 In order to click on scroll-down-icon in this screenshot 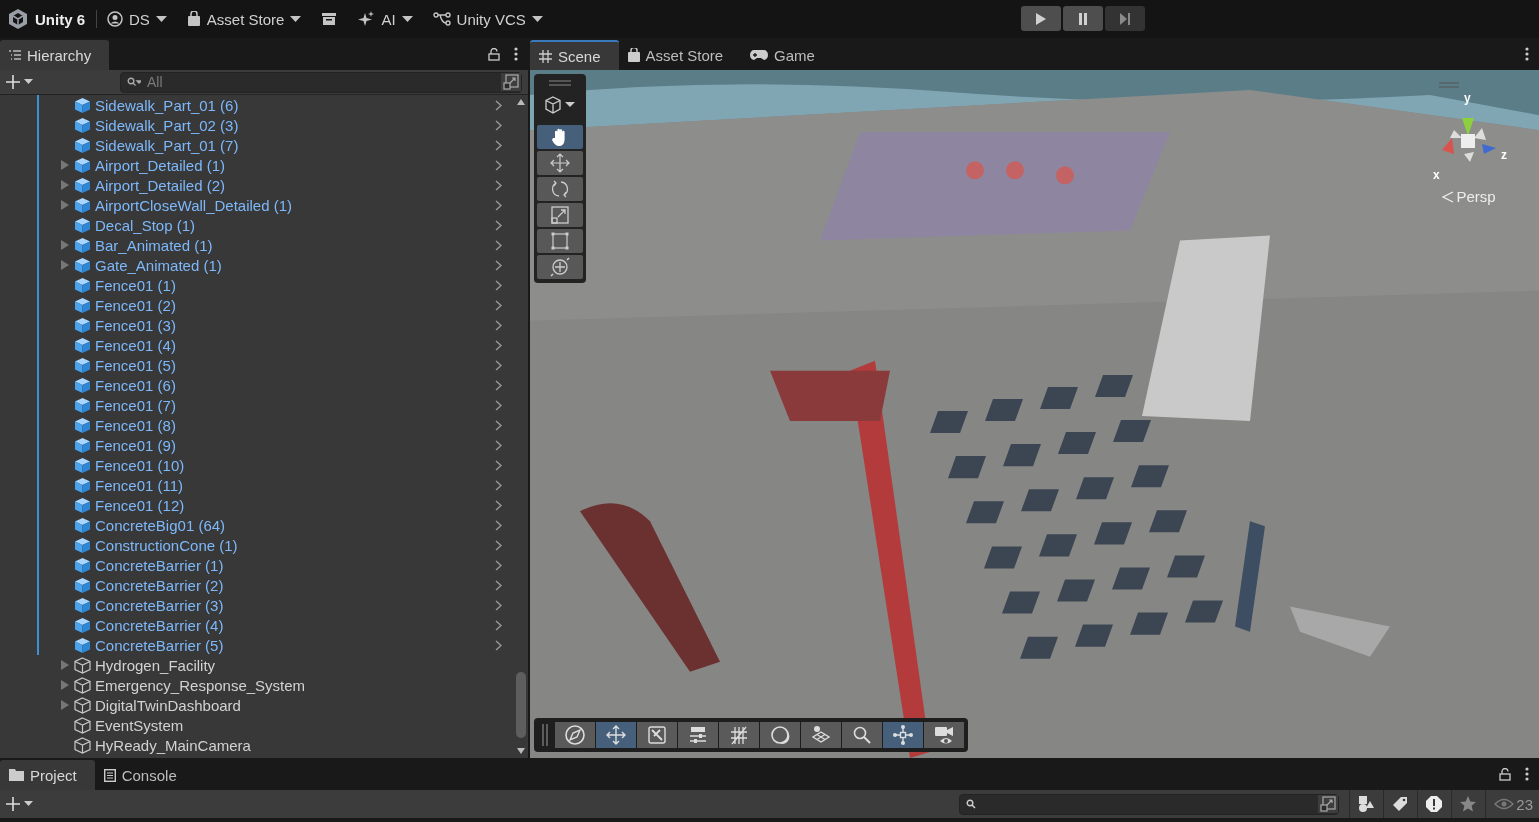, I will do `click(521, 751)`.